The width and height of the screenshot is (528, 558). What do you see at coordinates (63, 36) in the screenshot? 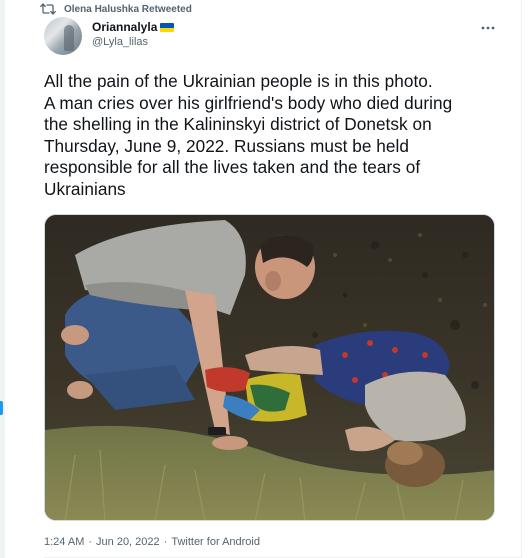
I see `avatar` at bounding box center [63, 36].